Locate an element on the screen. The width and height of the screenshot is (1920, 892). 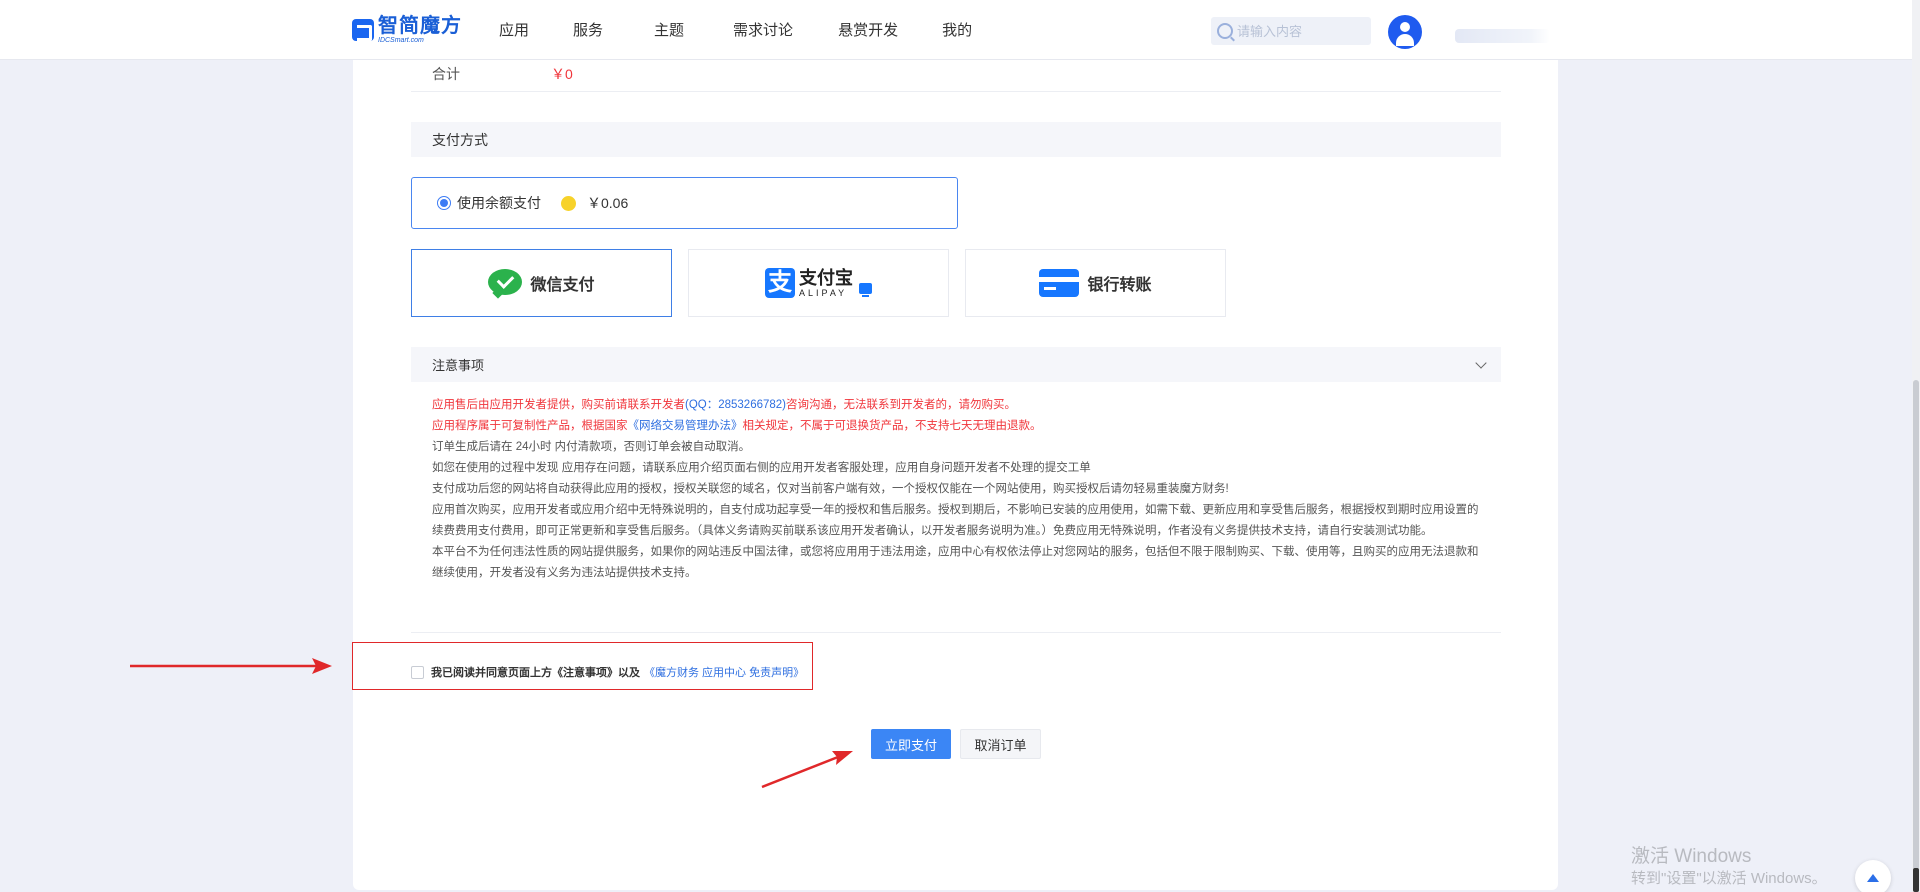
chevron-down-icon is located at coordinates (1481, 362).